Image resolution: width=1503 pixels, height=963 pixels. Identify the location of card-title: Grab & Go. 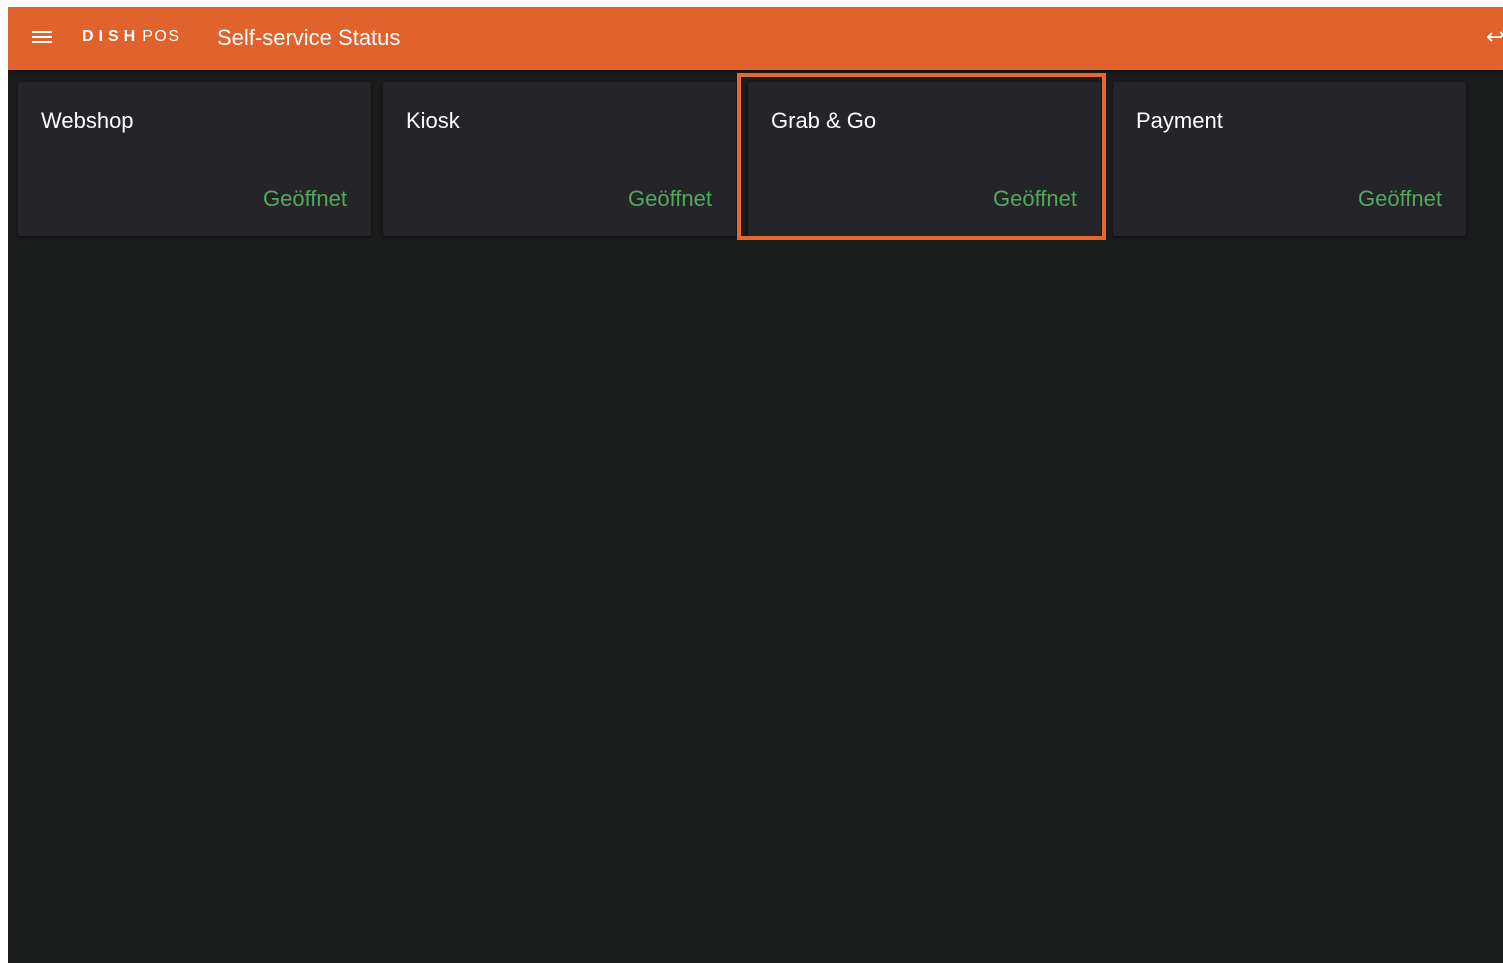
(824, 120).